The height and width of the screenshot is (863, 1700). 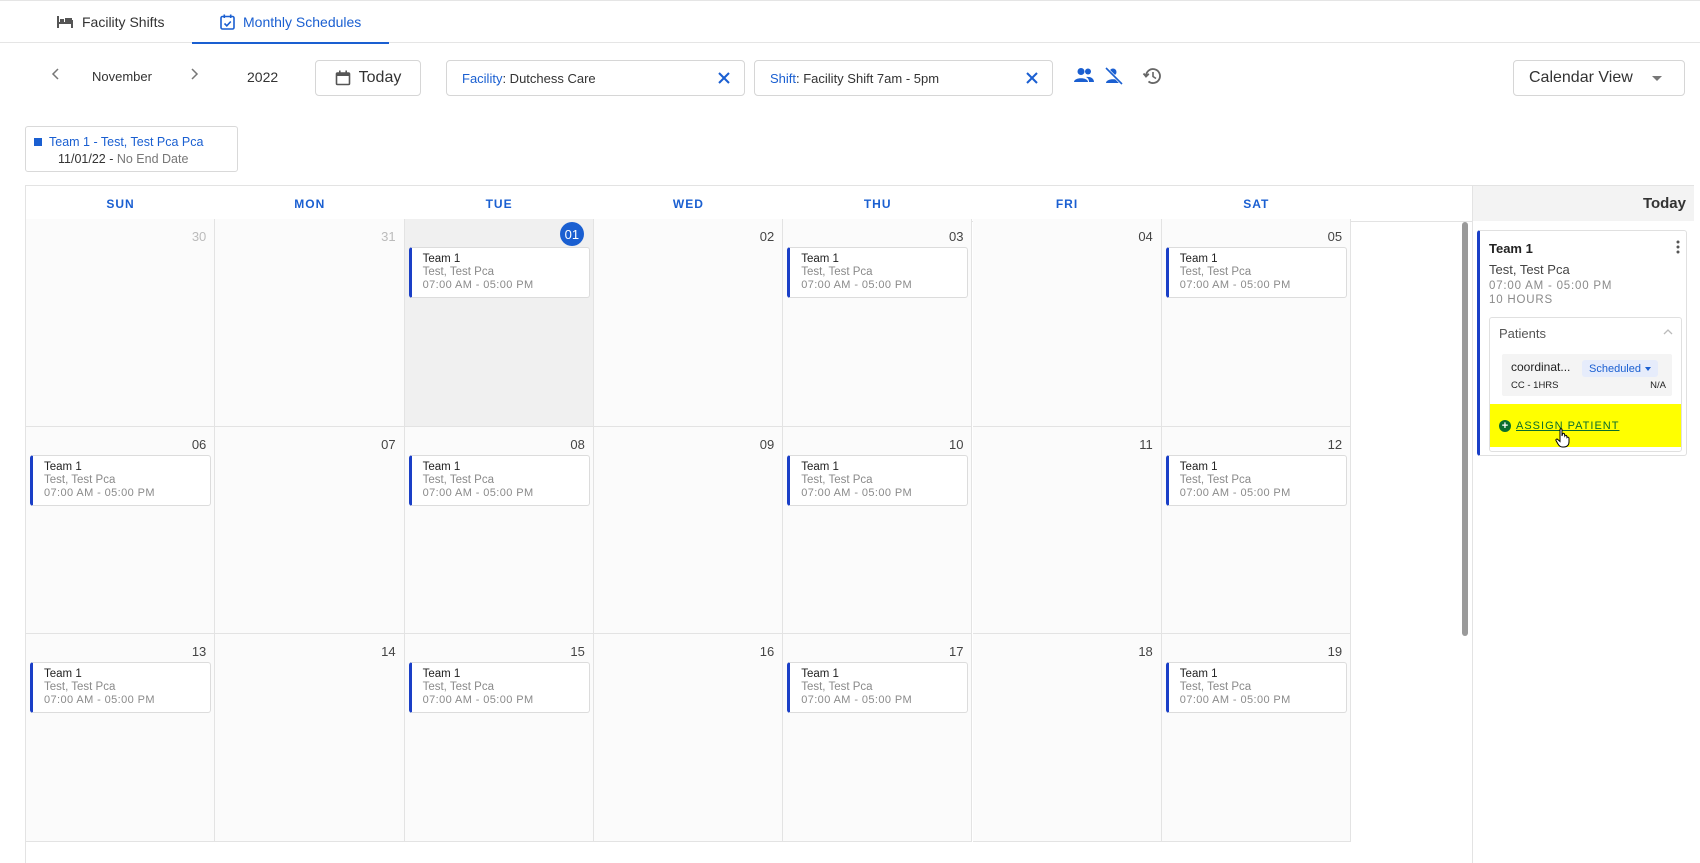 What do you see at coordinates (688, 323) in the screenshot?
I see `calendar-day-cell: 02` at bounding box center [688, 323].